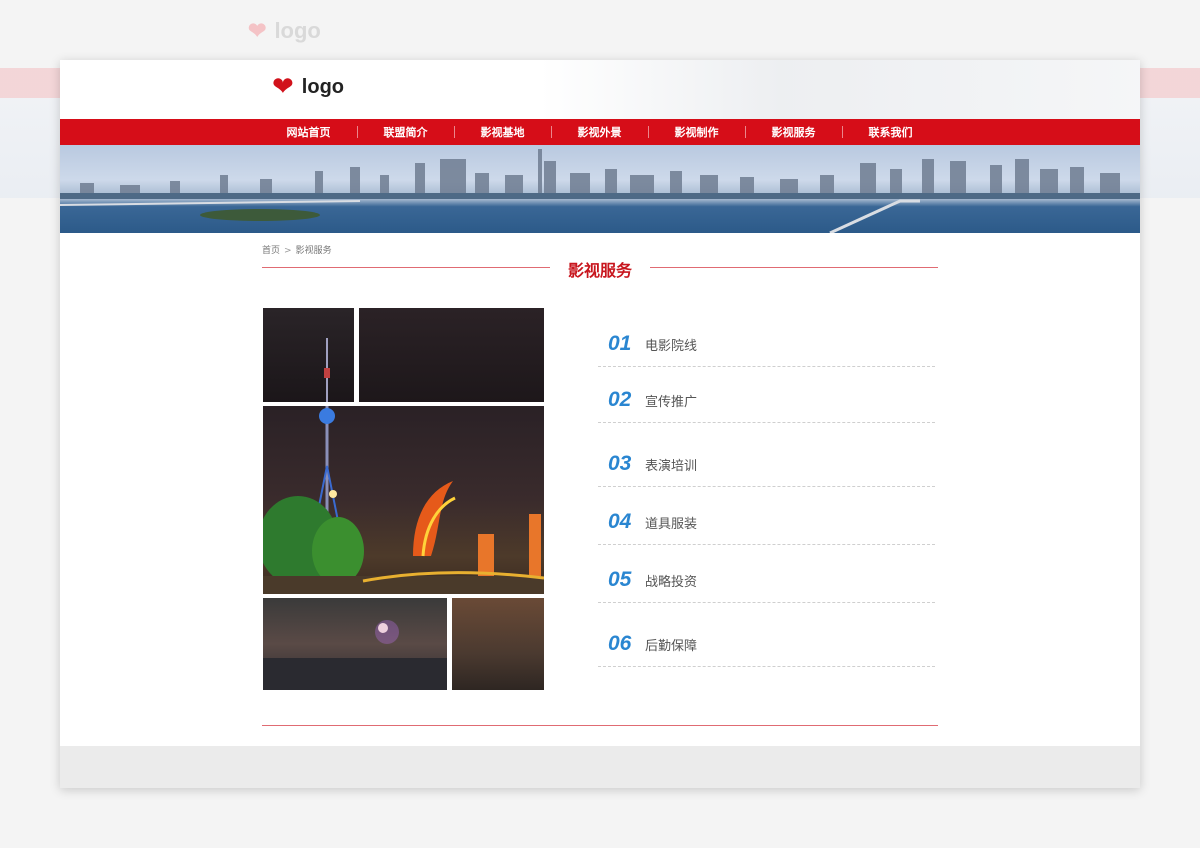 Image resolution: width=1200 pixels, height=848 pixels. Describe the element at coordinates (766, 339) in the screenshot. I see `service-item: 01 电影院线` at that location.